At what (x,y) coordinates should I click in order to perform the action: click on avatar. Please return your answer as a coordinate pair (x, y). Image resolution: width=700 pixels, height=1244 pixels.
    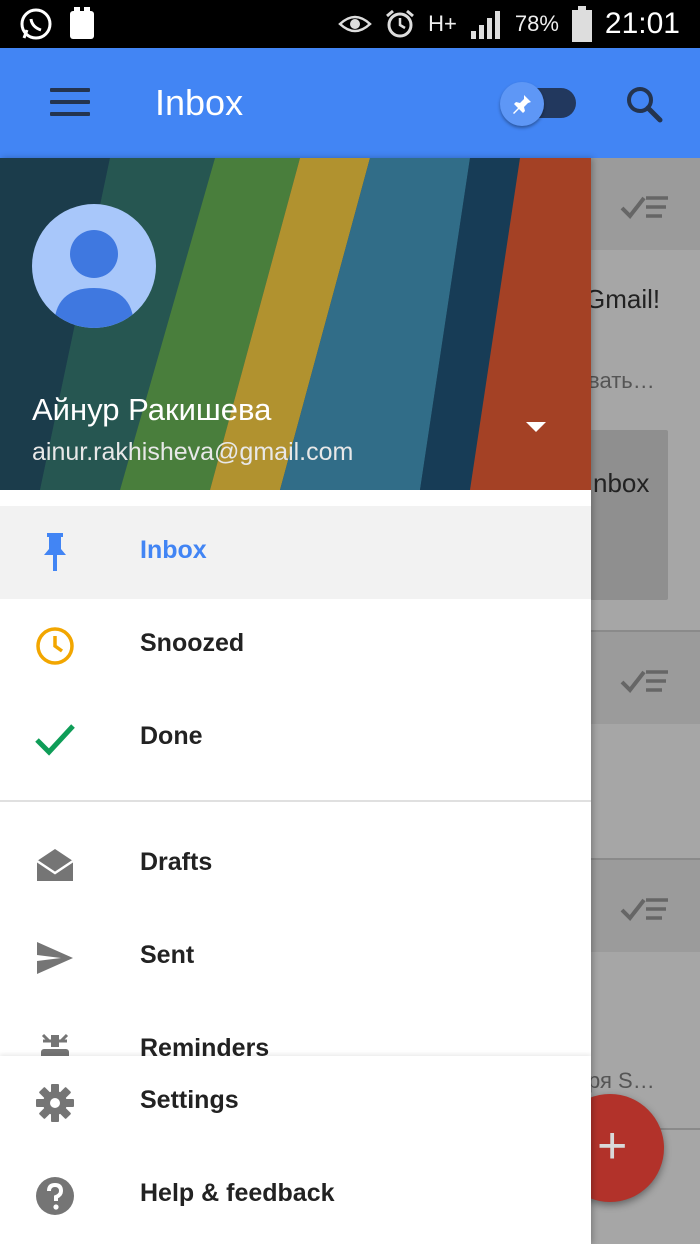
    Looking at the image, I should click on (94, 266).